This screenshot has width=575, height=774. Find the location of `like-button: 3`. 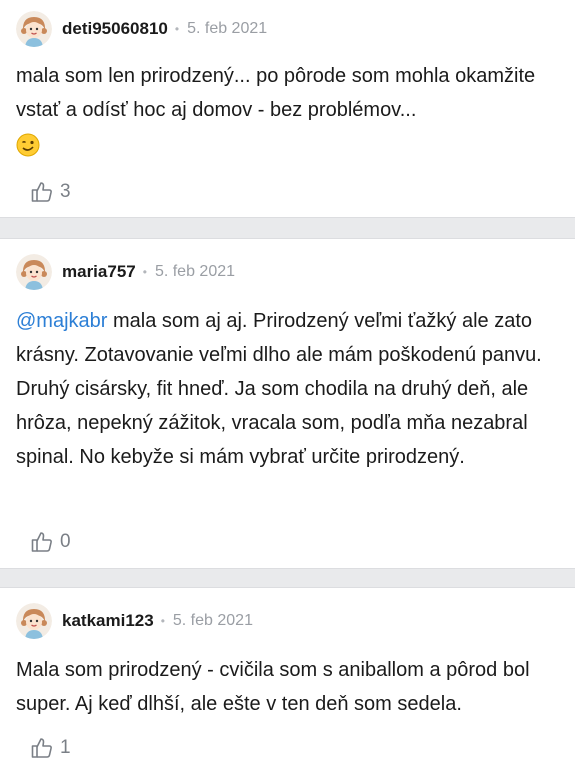

like-button: 3 is located at coordinates (50, 192).